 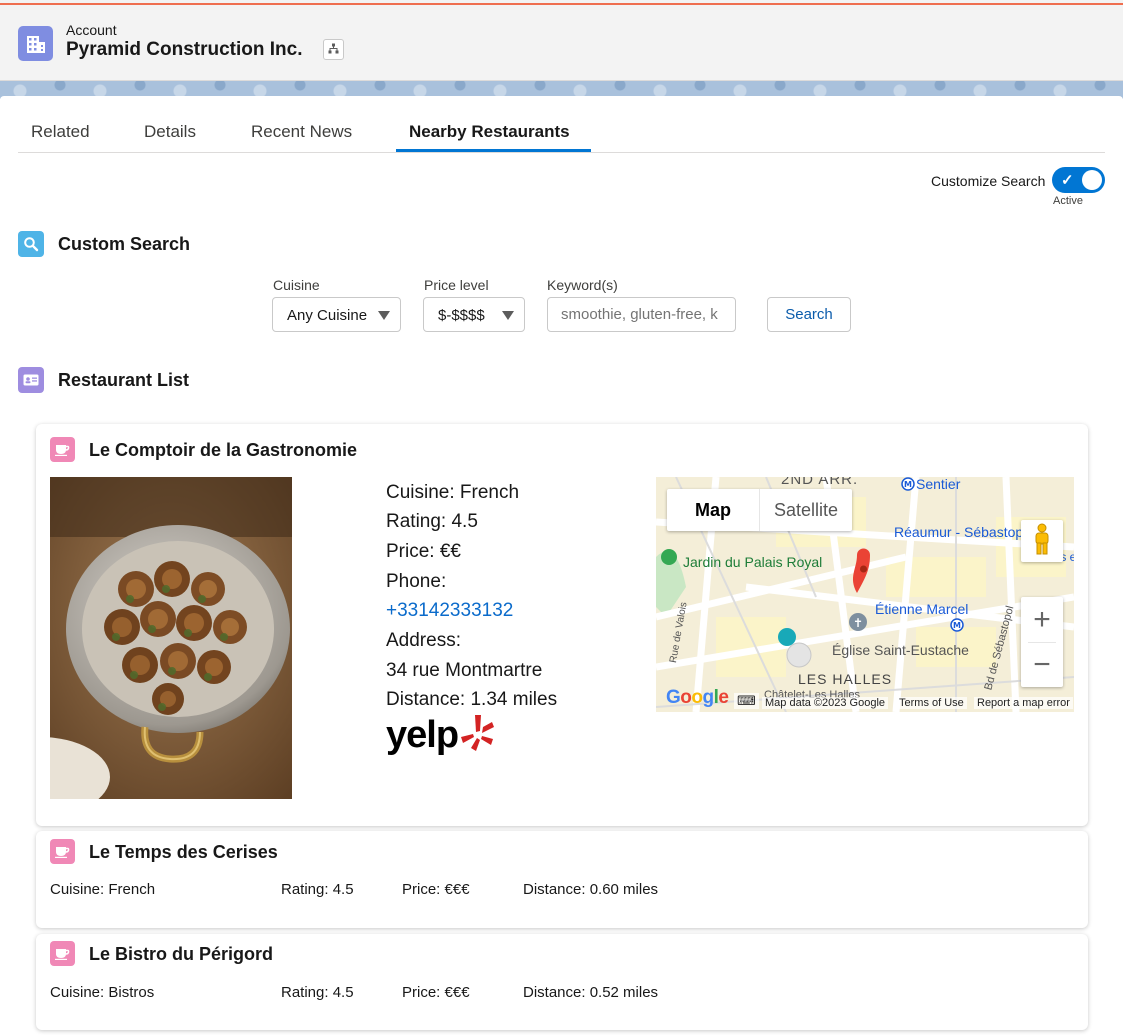 I want to click on map-label-jardin: Jardin du Palais Royal, so click(x=753, y=562).